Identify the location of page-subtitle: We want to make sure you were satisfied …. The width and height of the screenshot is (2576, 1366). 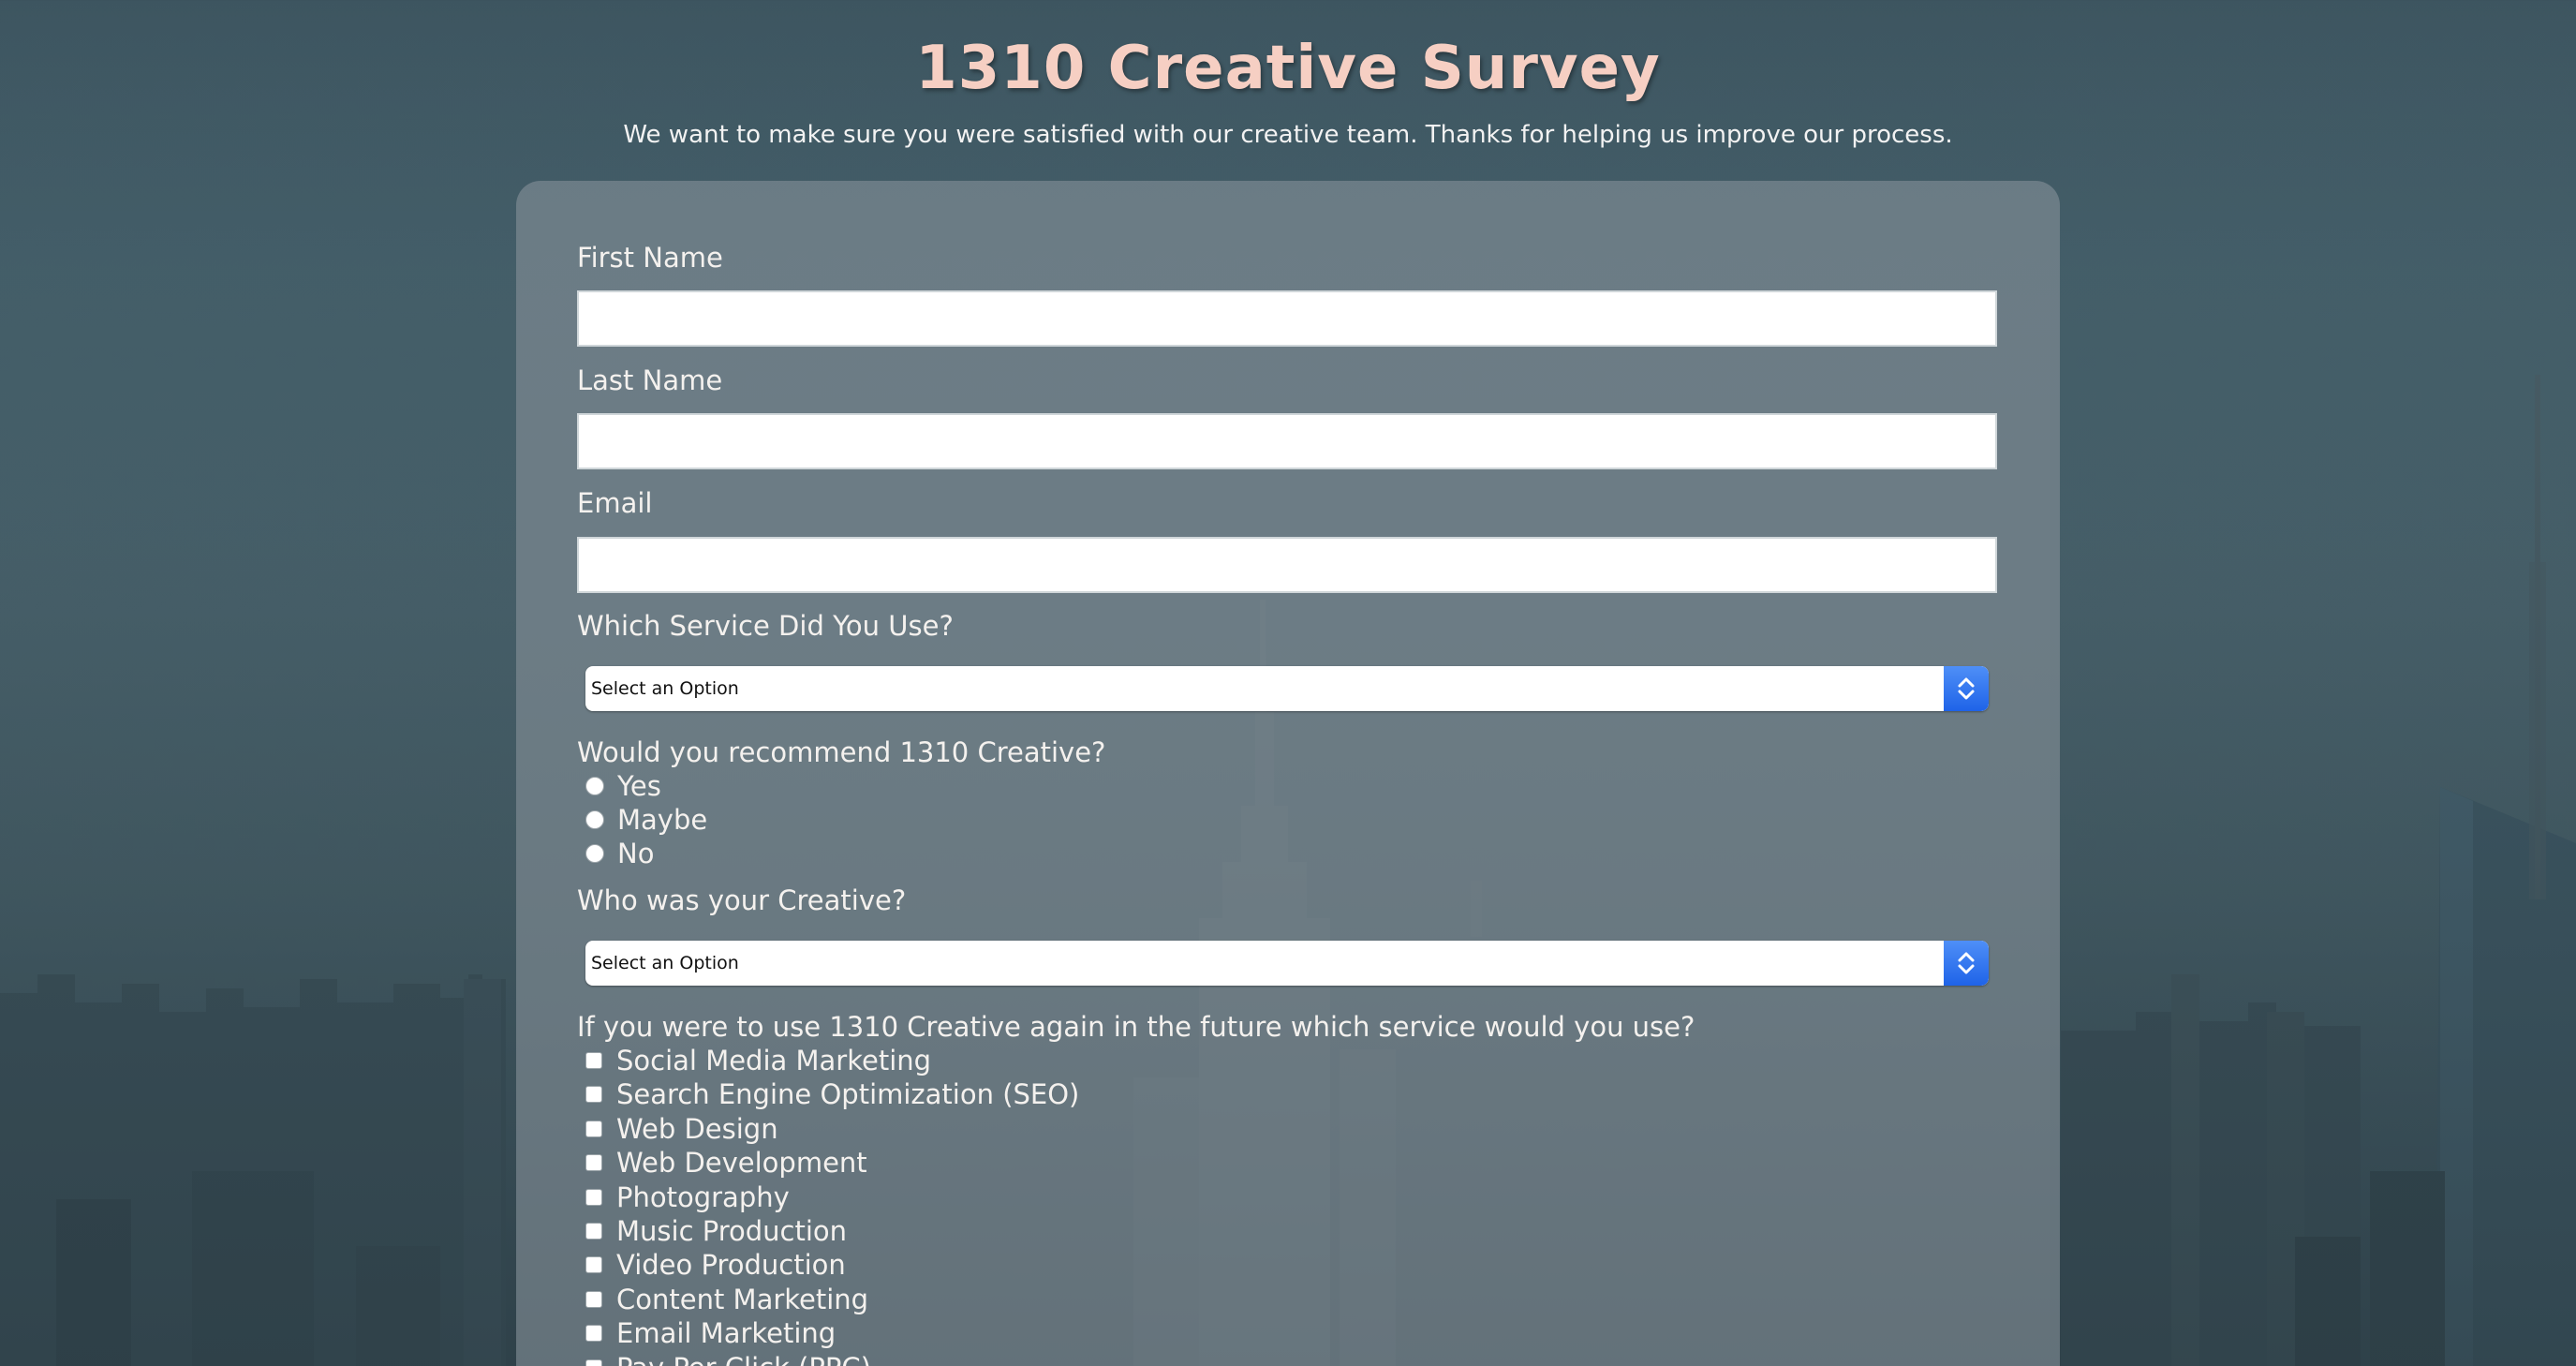
(1288, 135).